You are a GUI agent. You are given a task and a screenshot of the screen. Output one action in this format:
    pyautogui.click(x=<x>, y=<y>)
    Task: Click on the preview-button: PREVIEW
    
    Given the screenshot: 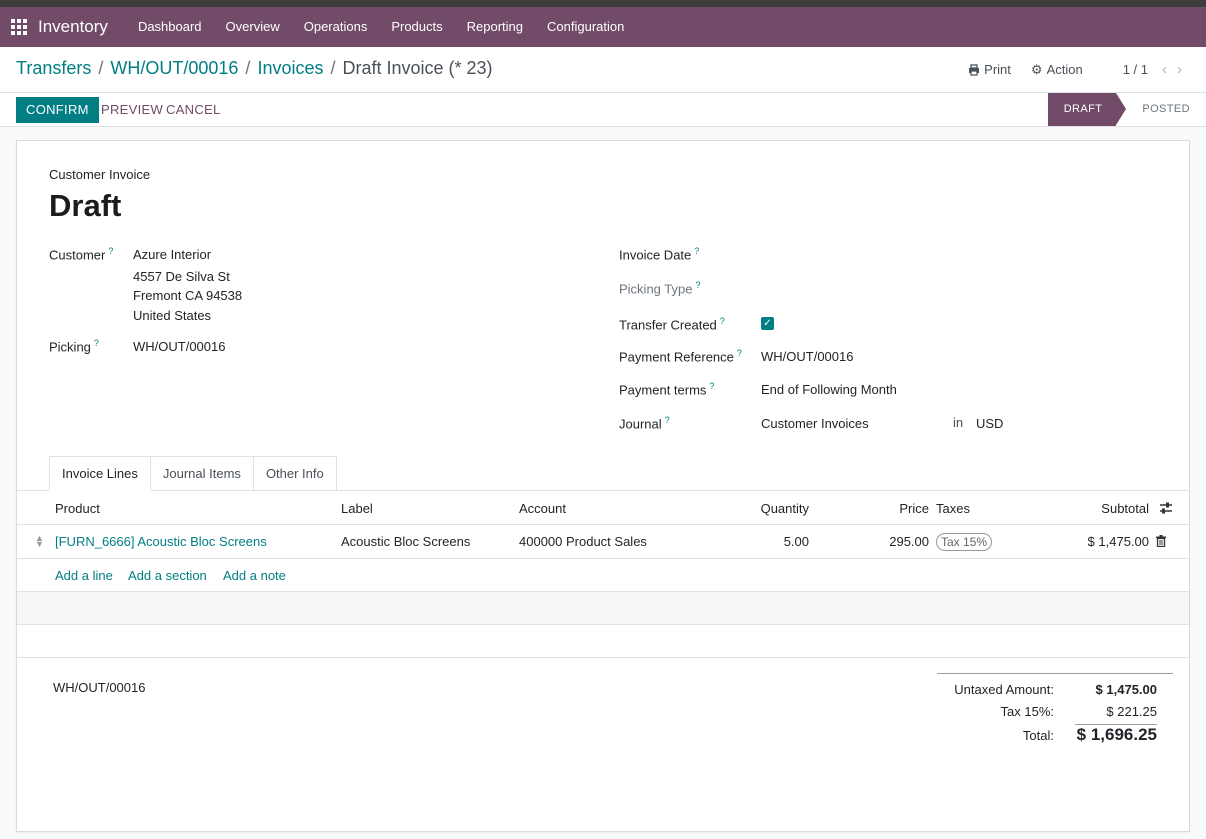 What is the action you would take?
    pyautogui.click(x=132, y=110)
    